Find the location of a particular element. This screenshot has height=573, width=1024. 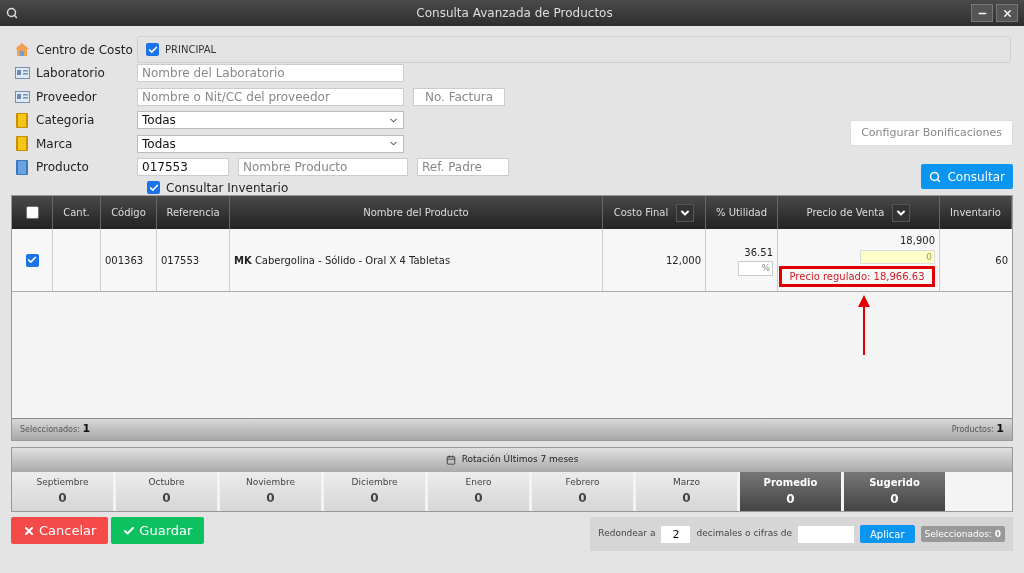

field-label: Laboratorio is located at coordinates (70, 74).